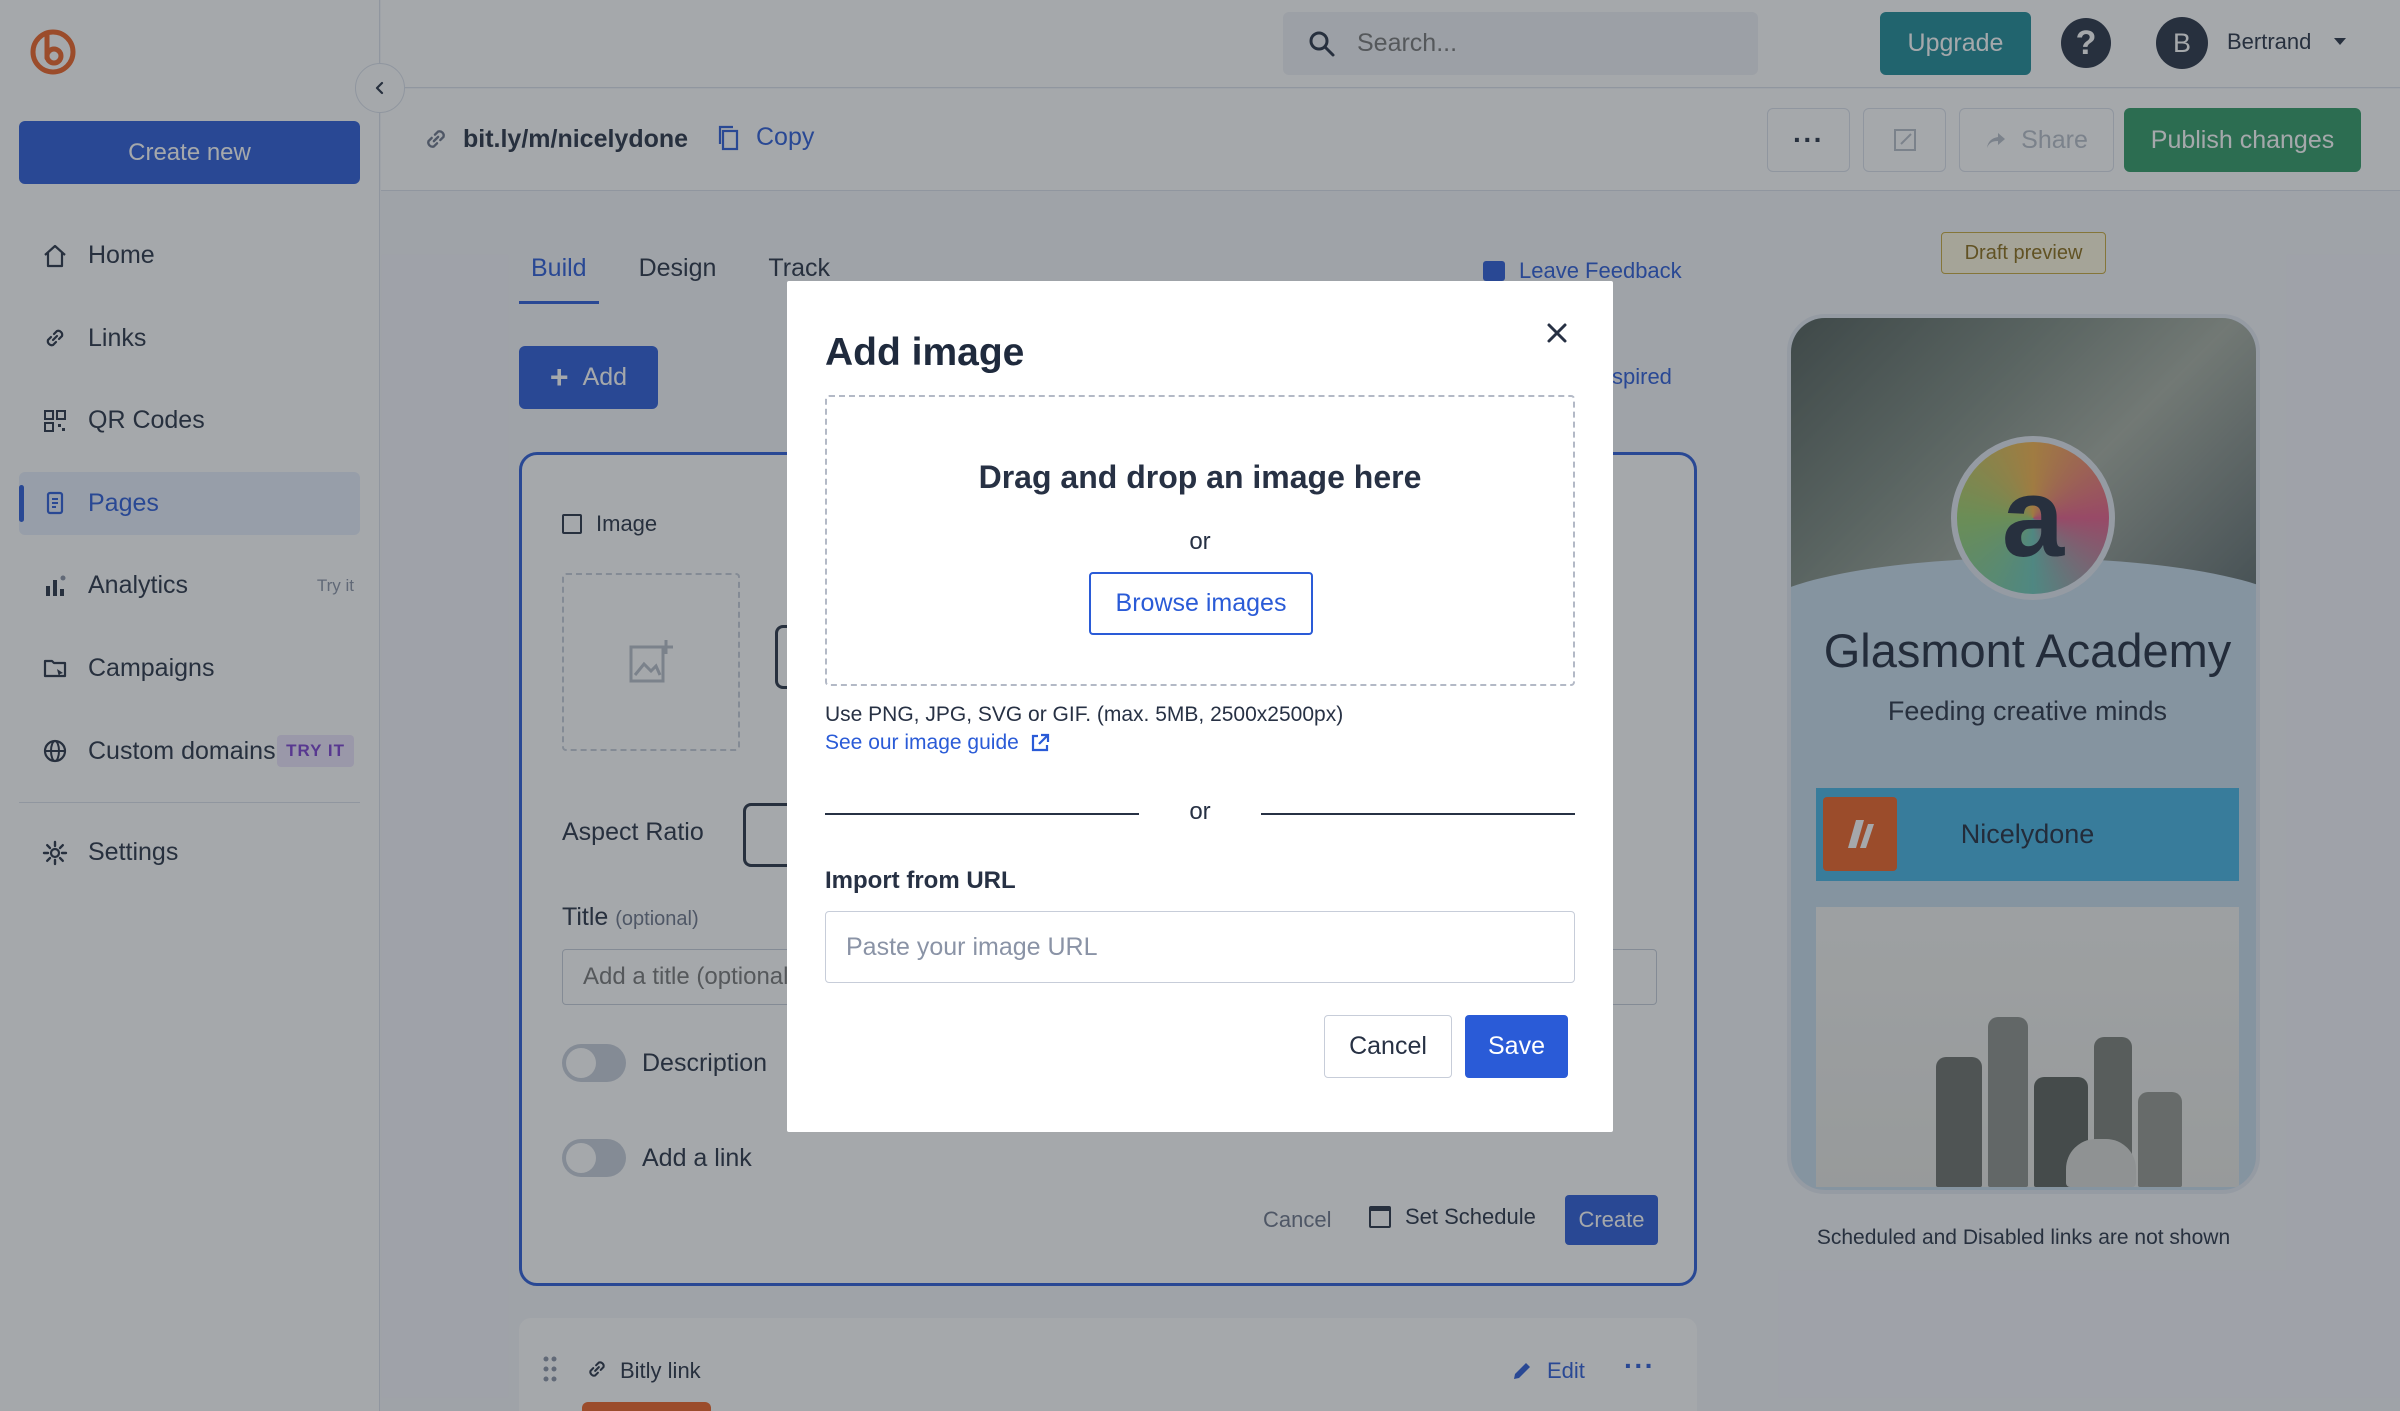  I want to click on external-link-icon, so click(1040, 742).